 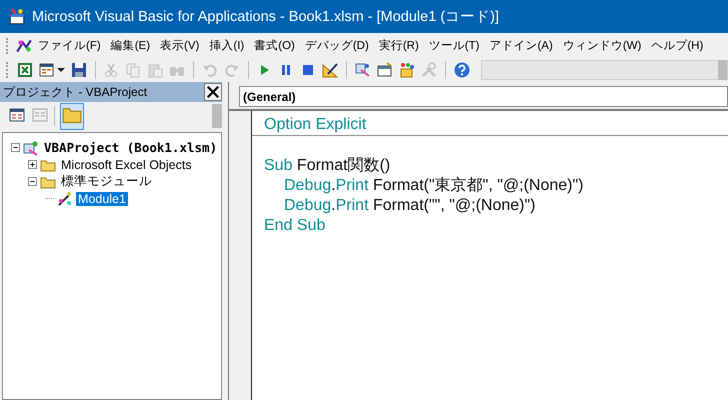 I want to click on project-icon, so click(x=31, y=148).